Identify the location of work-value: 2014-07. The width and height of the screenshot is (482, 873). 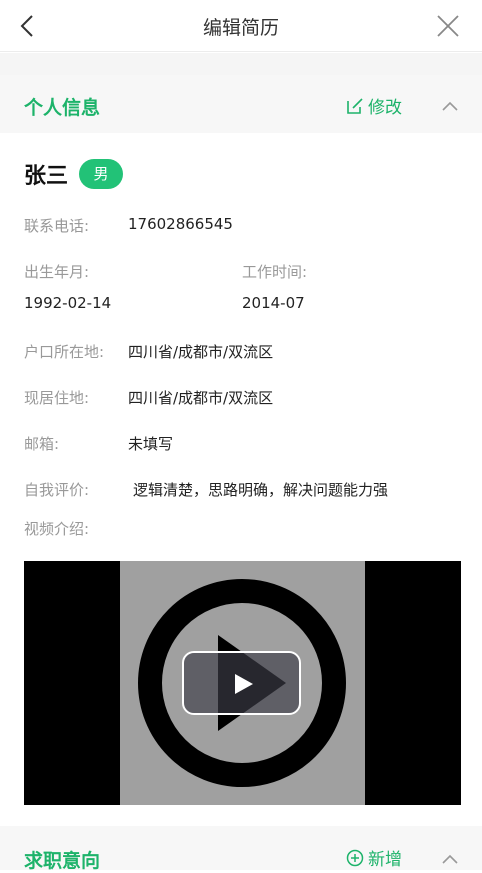
(273, 303).